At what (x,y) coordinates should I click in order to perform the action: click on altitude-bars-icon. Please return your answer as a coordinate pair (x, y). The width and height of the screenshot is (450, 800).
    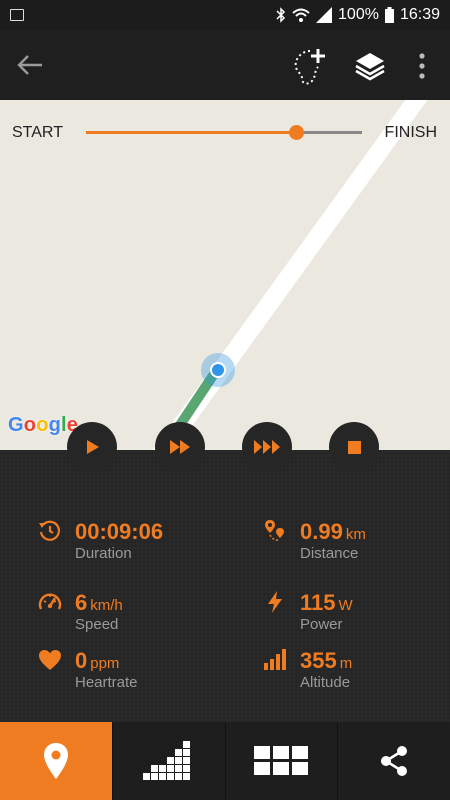
    Looking at the image, I should click on (275, 659).